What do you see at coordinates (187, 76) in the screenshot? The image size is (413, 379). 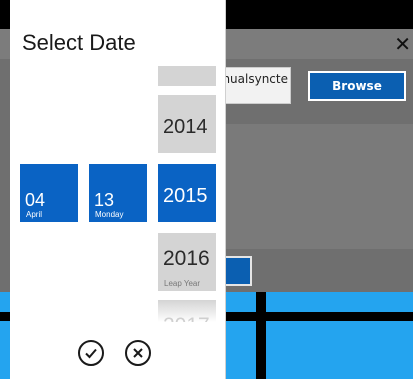 I see `year-option` at bounding box center [187, 76].